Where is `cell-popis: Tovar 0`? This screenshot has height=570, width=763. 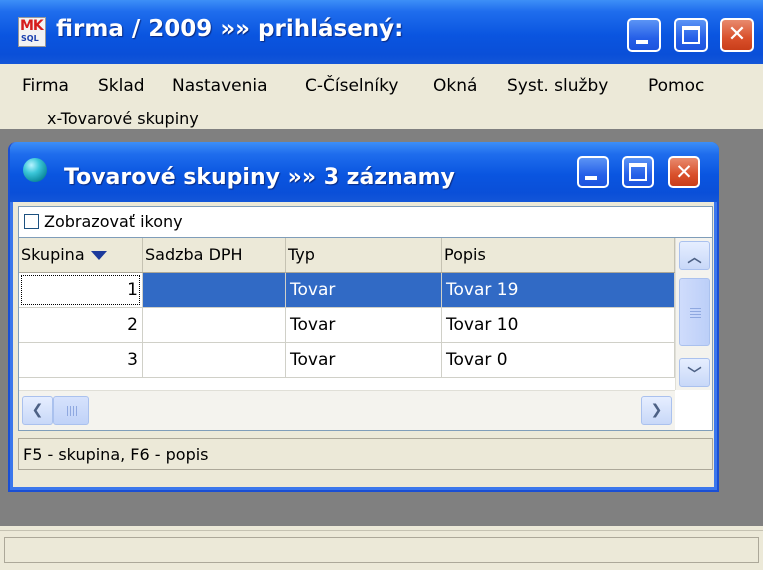 cell-popis: Tovar 0 is located at coordinates (558, 360).